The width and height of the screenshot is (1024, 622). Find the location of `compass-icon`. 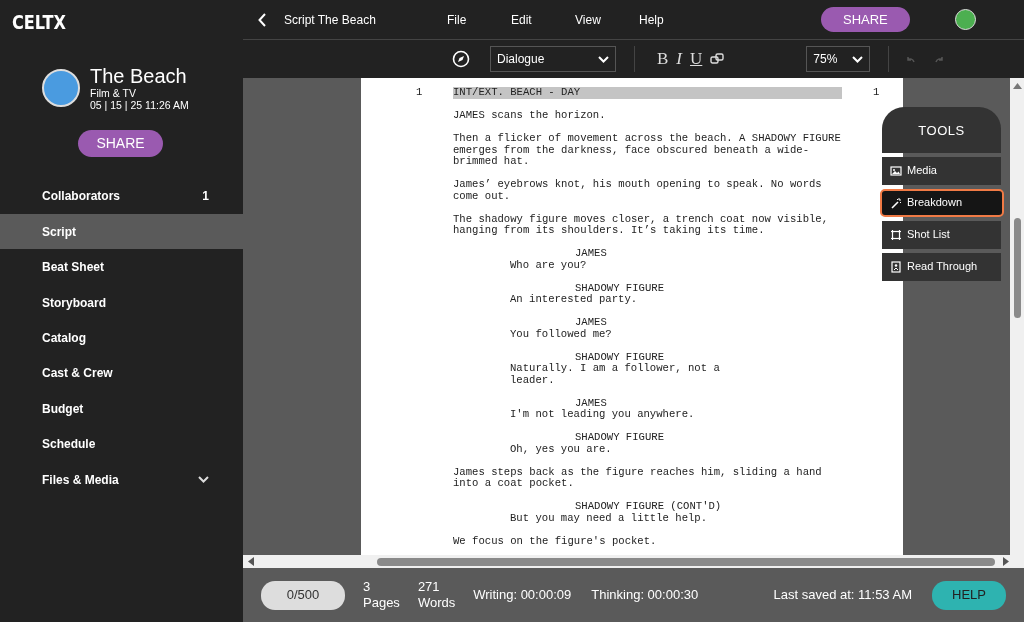

compass-icon is located at coordinates (461, 59).